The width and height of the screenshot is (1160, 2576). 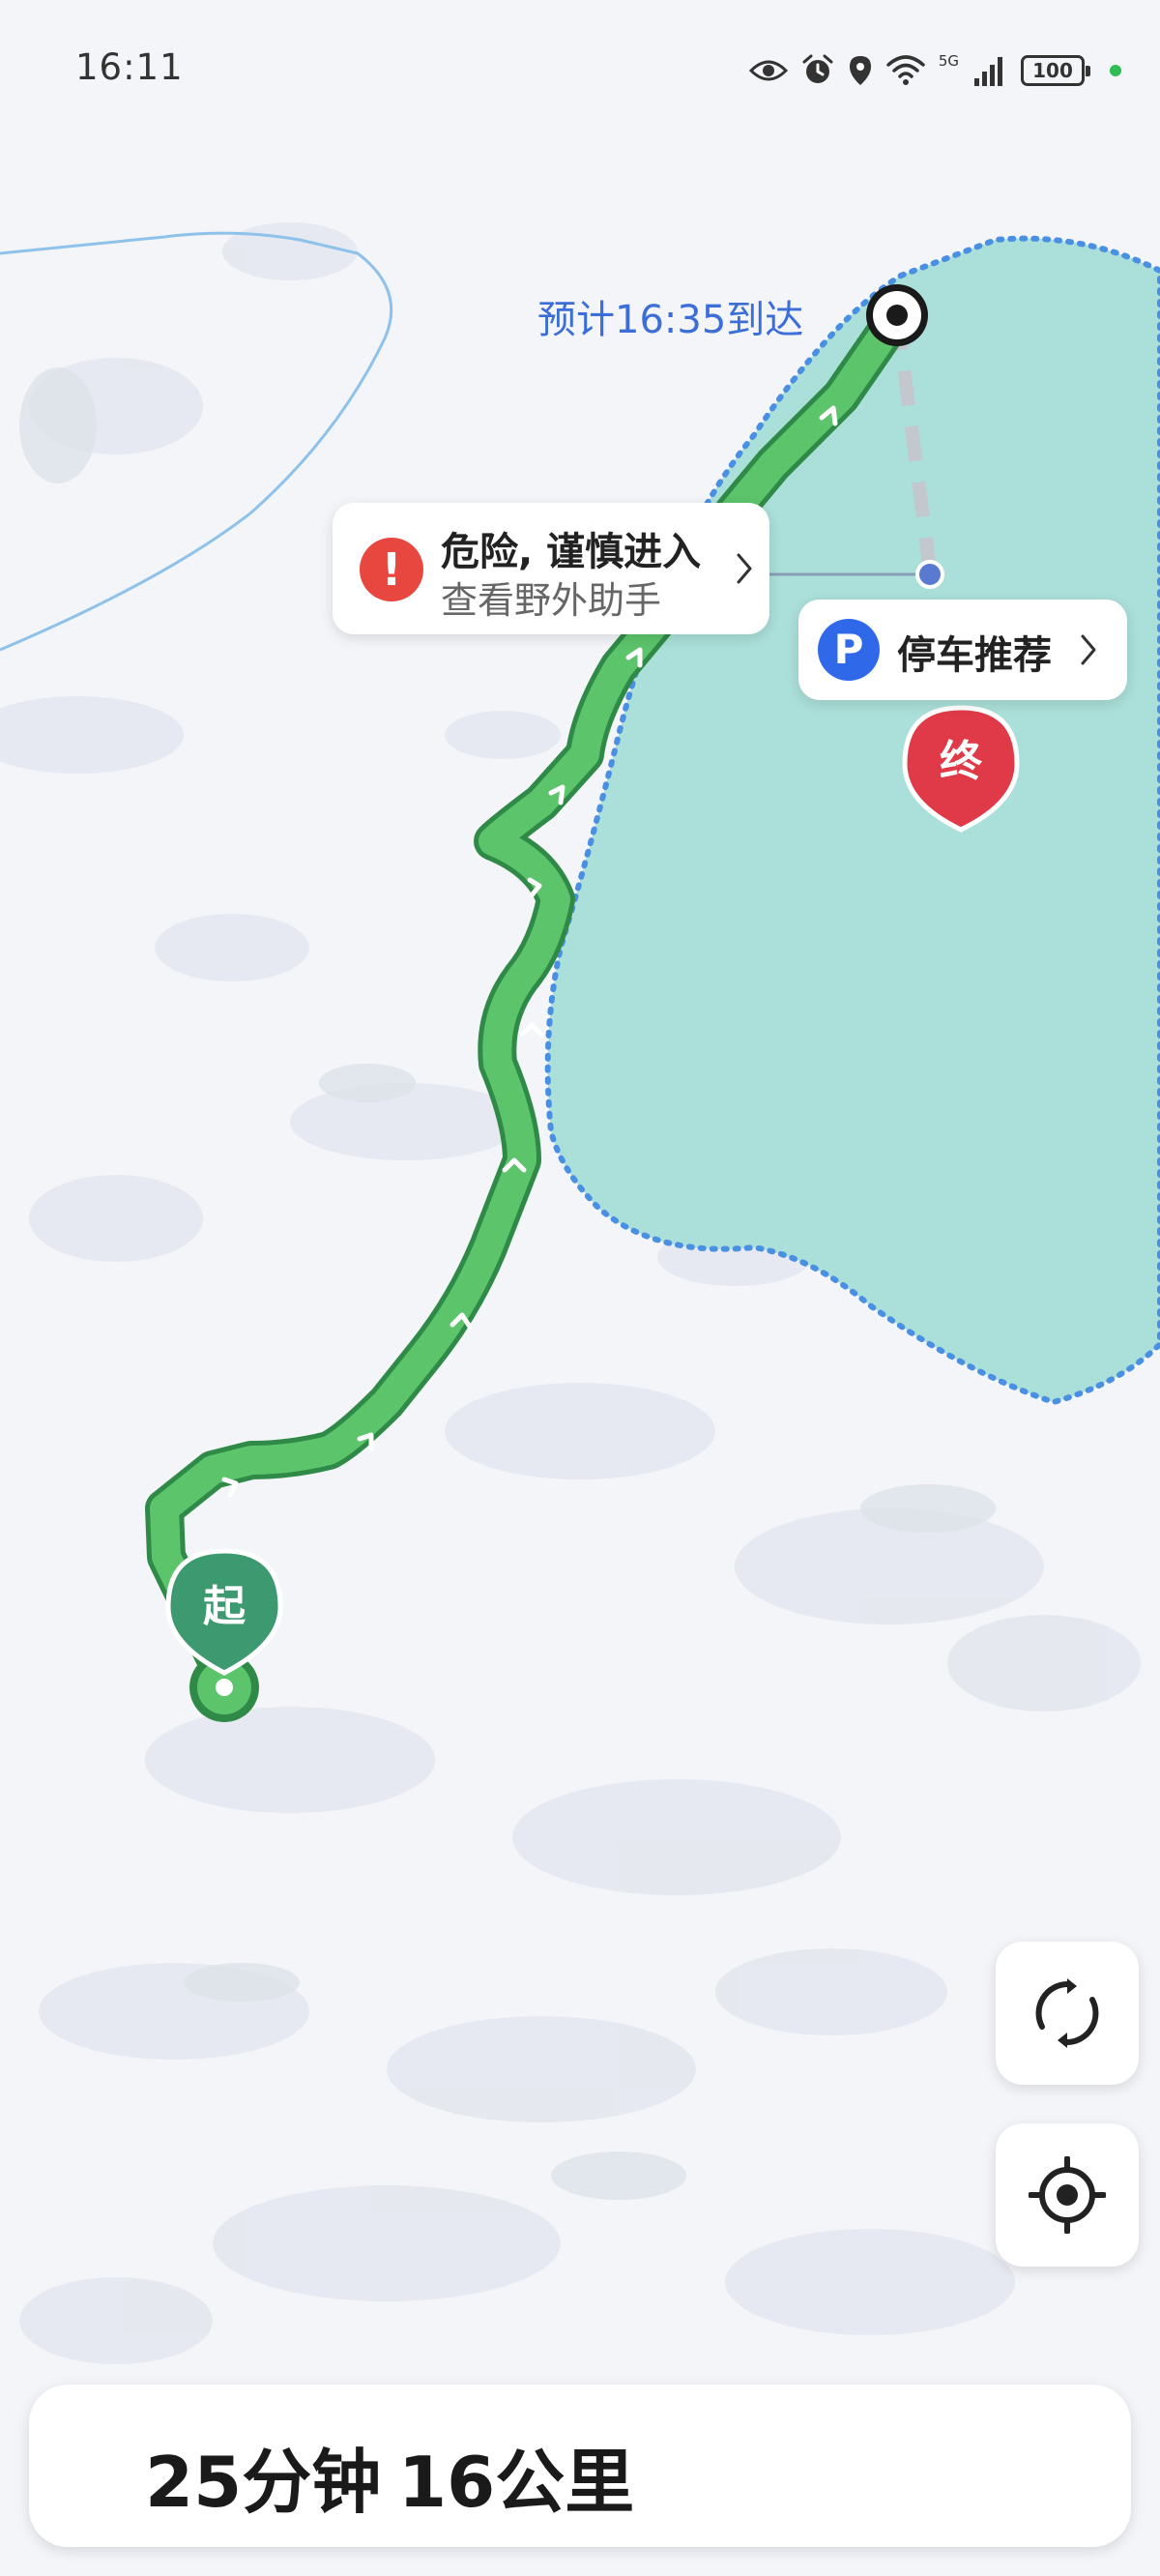 I want to click on battery-icon: 100, so click(x=1055, y=70).